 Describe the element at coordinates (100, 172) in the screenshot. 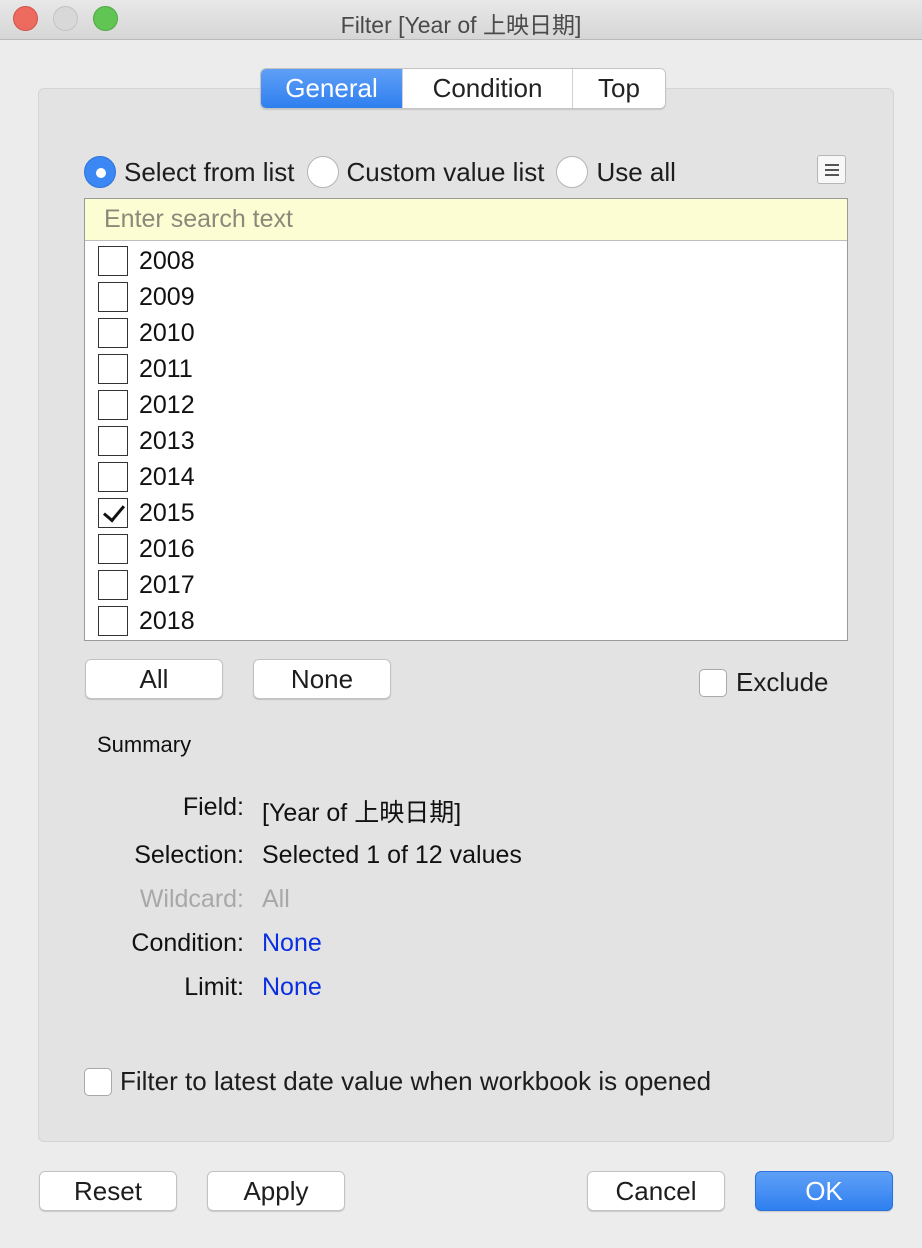

I see `radio-select-from-list` at that location.